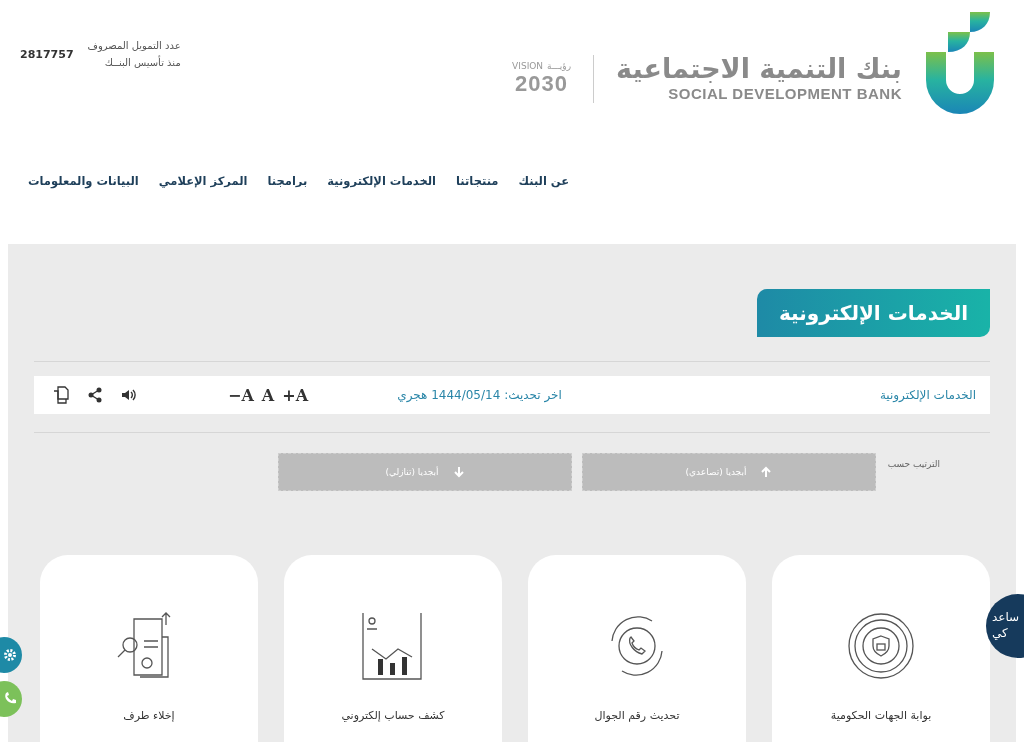 The width and height of the screenshot is (1024, 742). I want to click on nav-link: الخدمات الإلكترونية, so click(382, 209).